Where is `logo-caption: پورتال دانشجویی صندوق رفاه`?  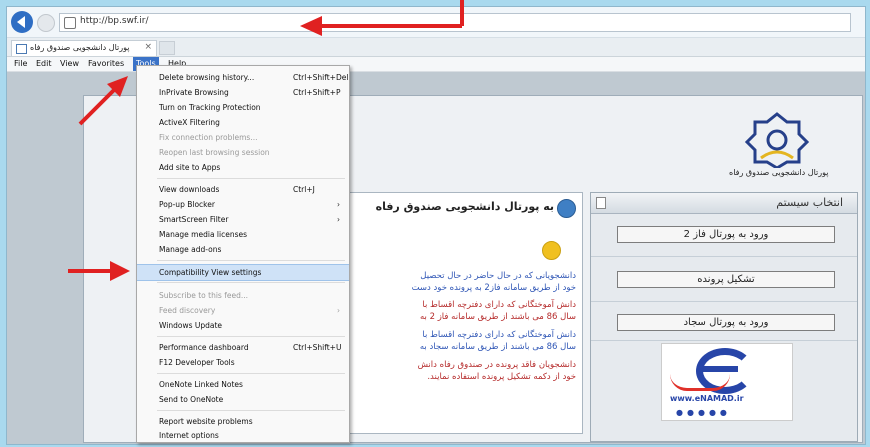 logo-caption: پورتال دانشجویی صندوق رفاه is located at coordinates (779, 172).